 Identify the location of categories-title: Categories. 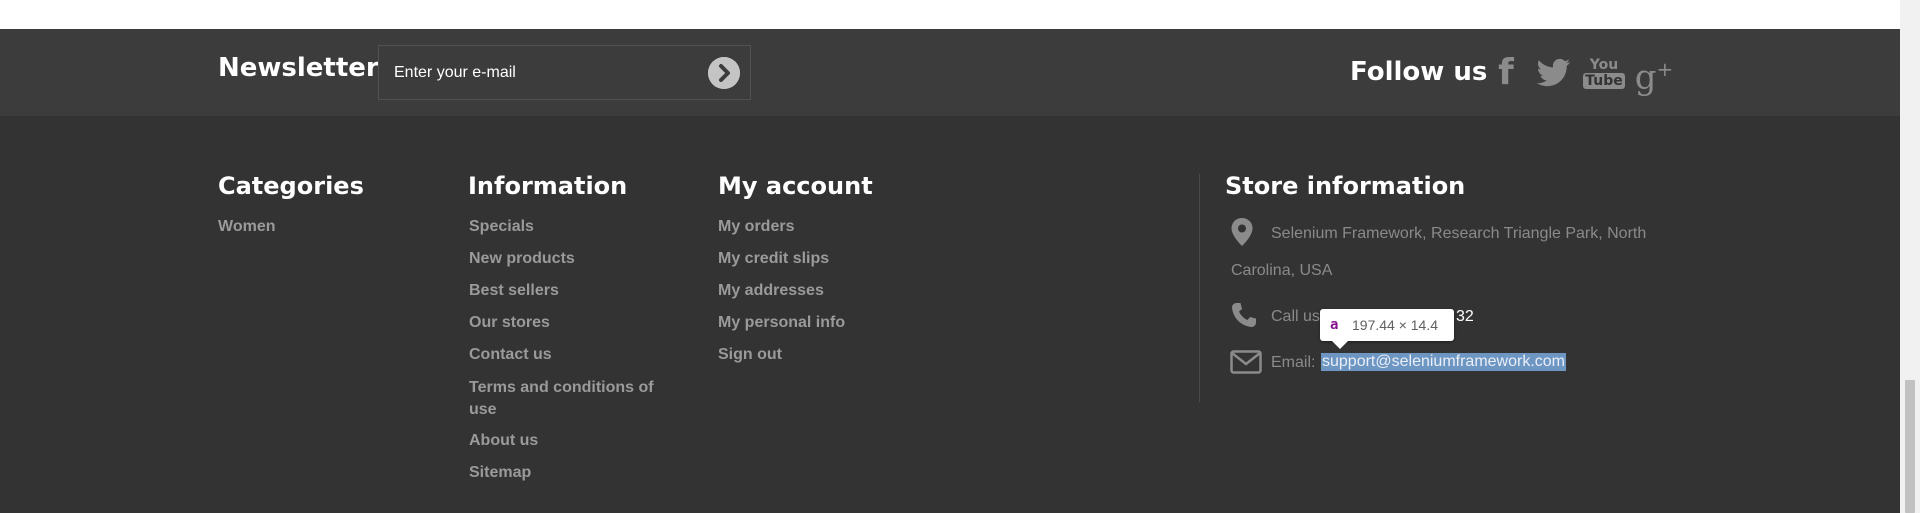
(291, 186).